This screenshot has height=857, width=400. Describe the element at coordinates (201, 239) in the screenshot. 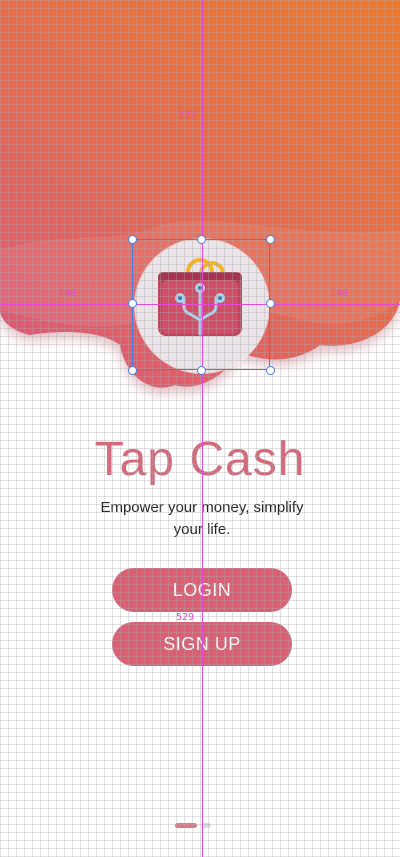

I see `resize-handle-top` at that location.